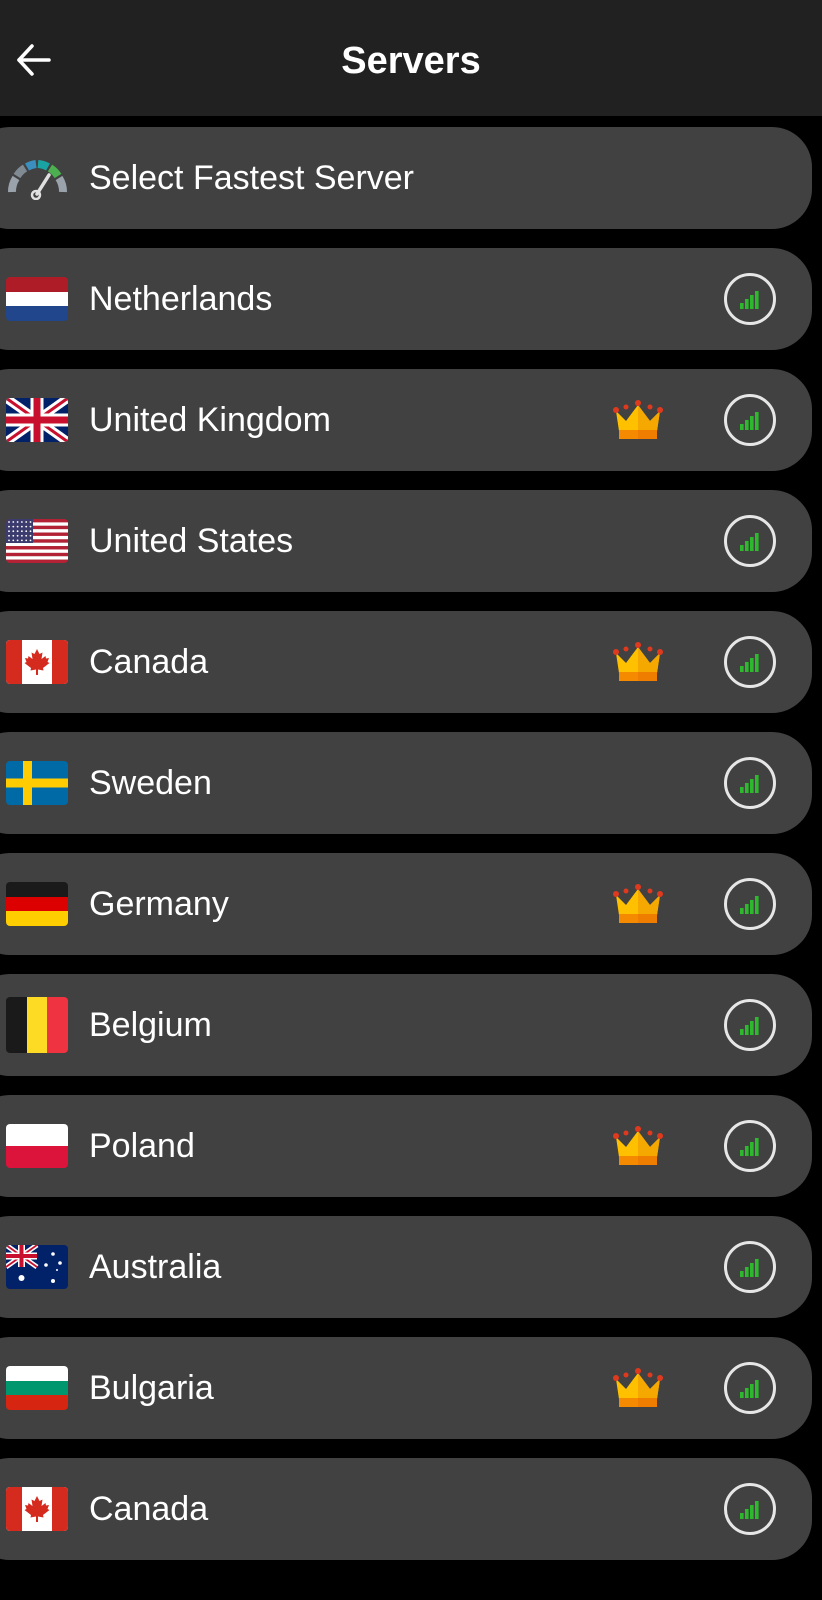  I want to click on server-row: Sweden, so click(406, 783).